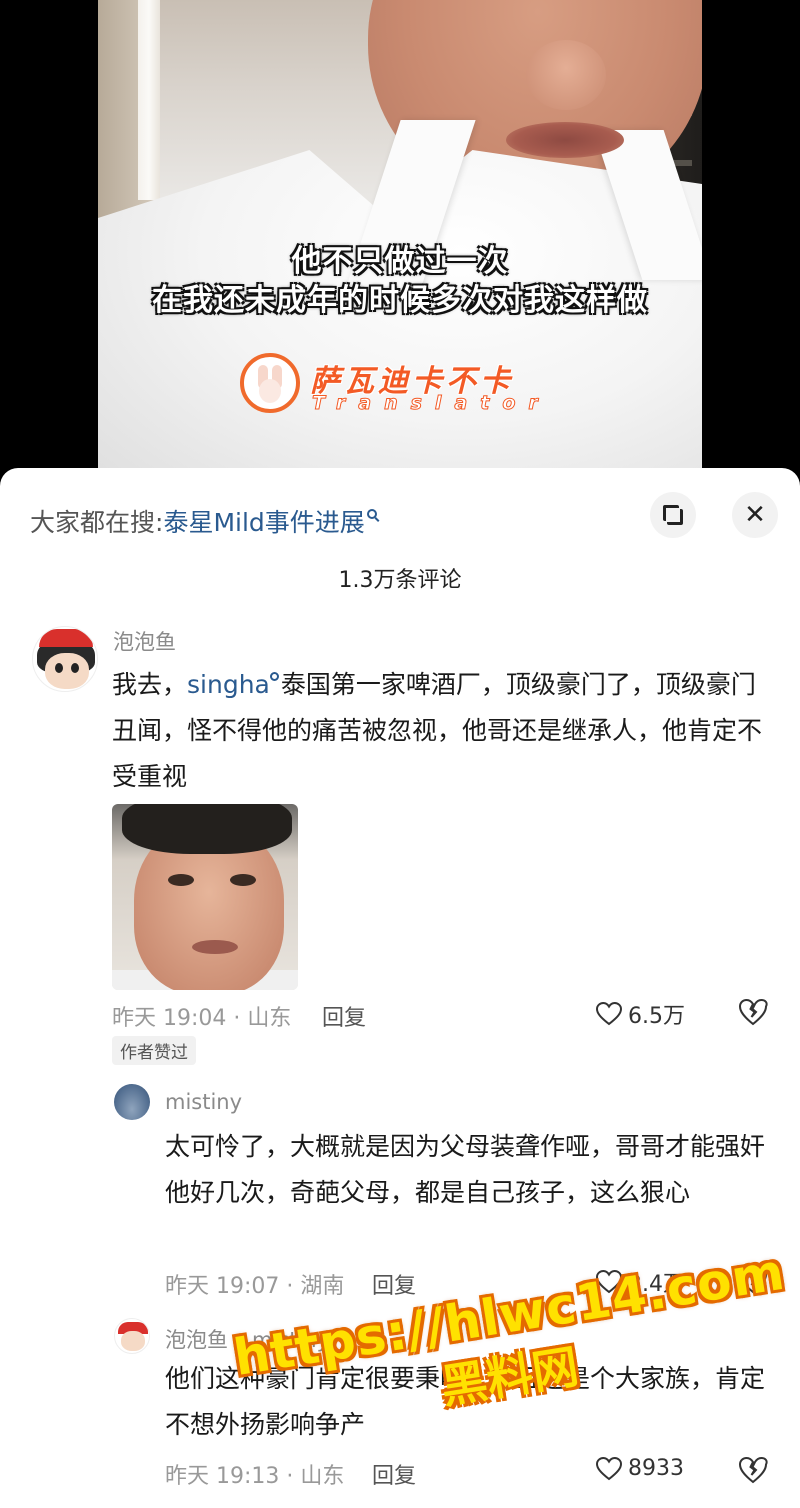 This screenshot has height=1508, width=800. What do you see at coordinates (215, 947) in the screenshot?
I see `image-mouth` at bounding box center [215, 947].